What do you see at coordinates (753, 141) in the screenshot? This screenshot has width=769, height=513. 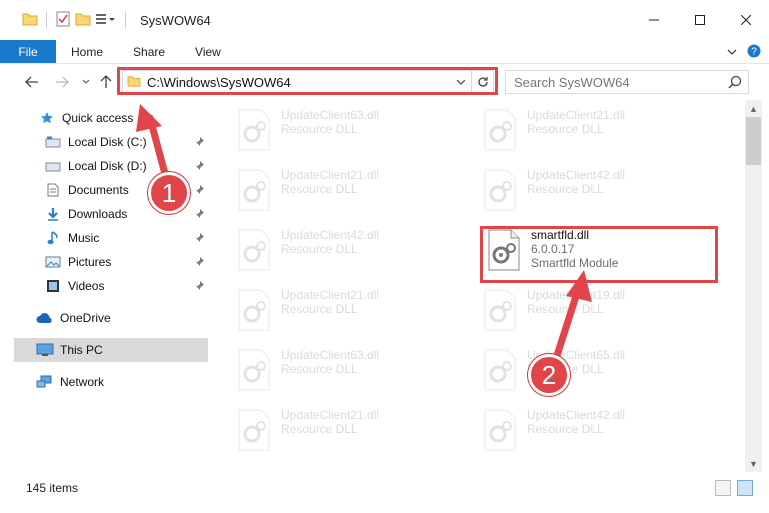 I see `scroll-thumb` at bounding box center [753, 141].